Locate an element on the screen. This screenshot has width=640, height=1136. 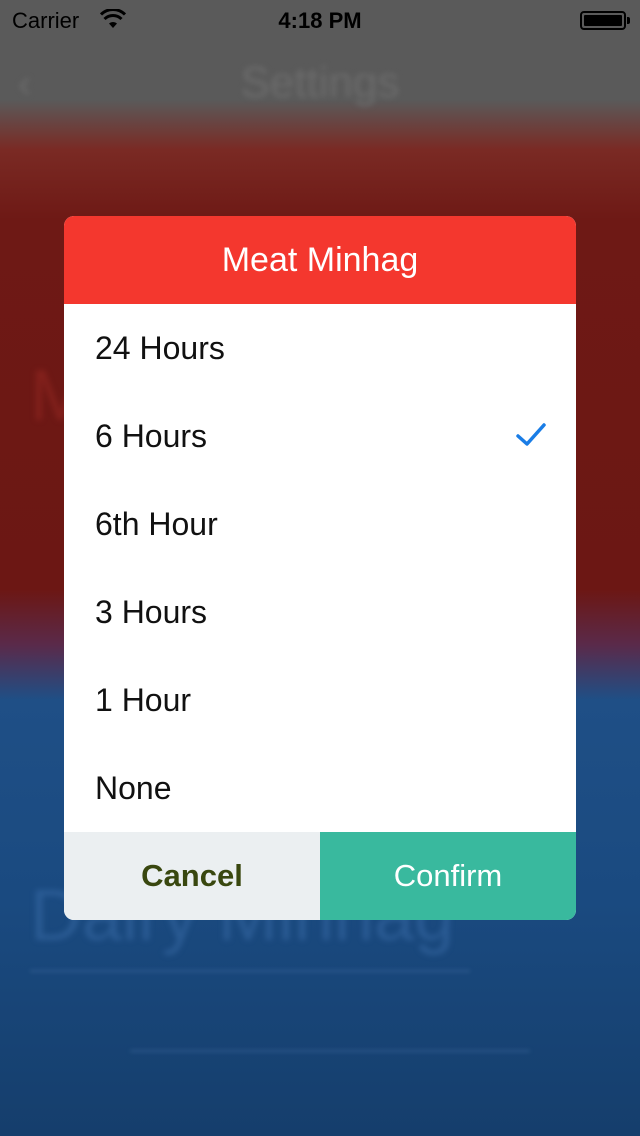
option-label: 6 Hours is located at coordinates (151, 435).